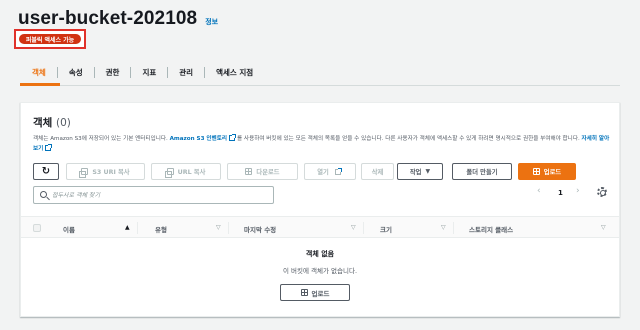  What do you see at coordinates (75, 72) in the screenshot?
I see `tab-properties: 속성` at bounding box center [75, 72].